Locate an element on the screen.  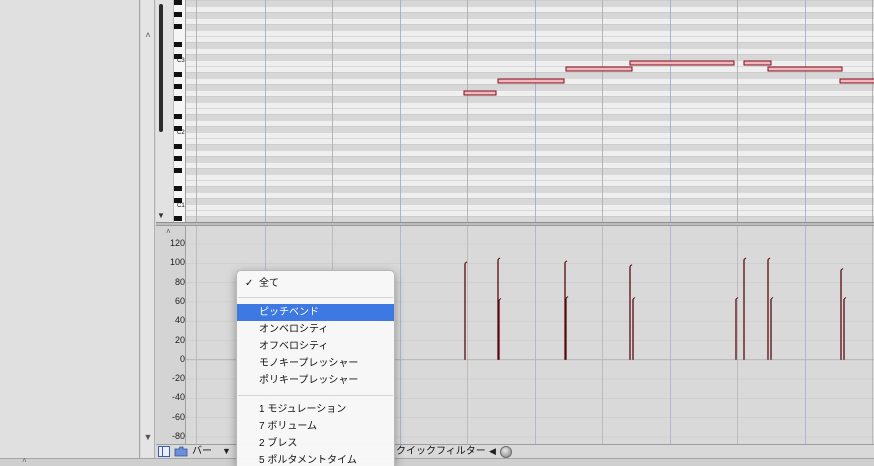
menu-item-note-off-velocity: オフベロシティ is located at coordinates (315, 346).